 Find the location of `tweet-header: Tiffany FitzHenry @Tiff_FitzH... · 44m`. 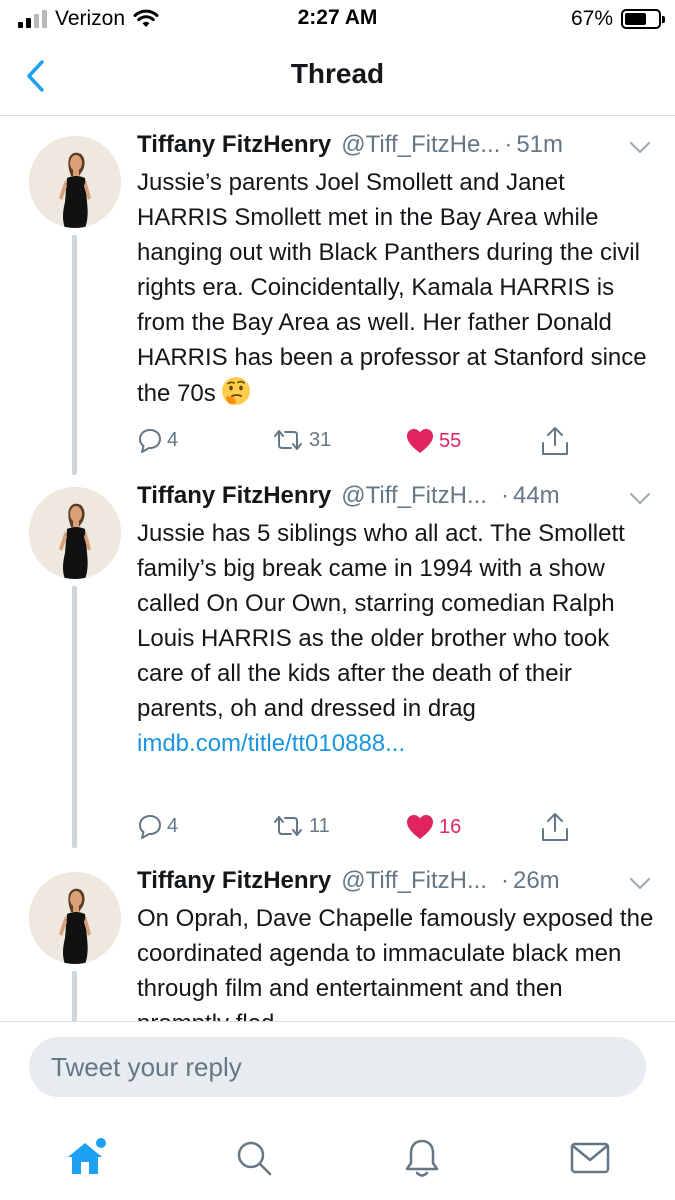

tweet-header: Tiffany FitzHenry @Tiff_FitzH... · 44m is located at coordinates (399, 499).